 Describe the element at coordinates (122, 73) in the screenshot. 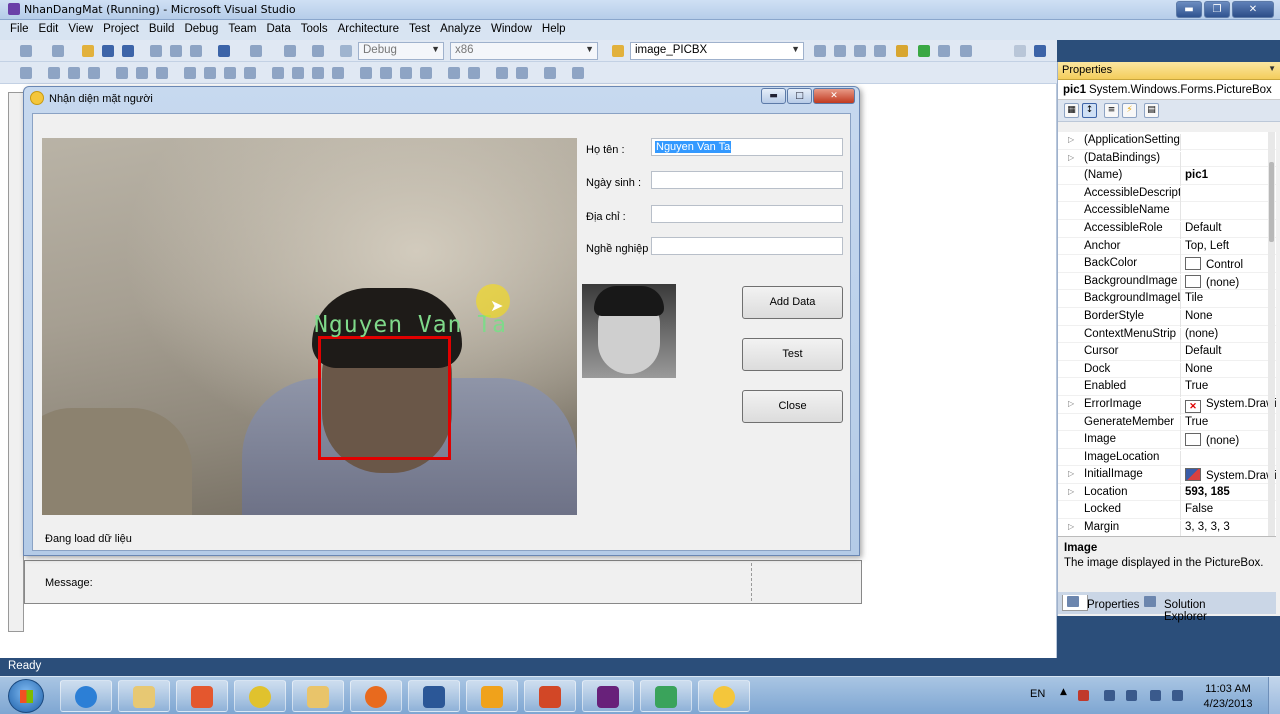

I see `align-tops-icon` at that location.